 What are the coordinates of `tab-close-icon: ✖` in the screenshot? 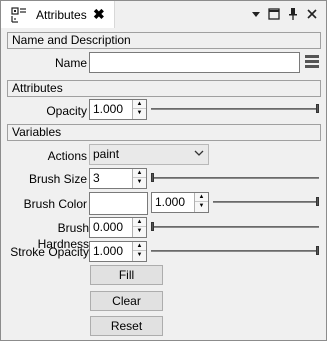 It's located at (99, 14).